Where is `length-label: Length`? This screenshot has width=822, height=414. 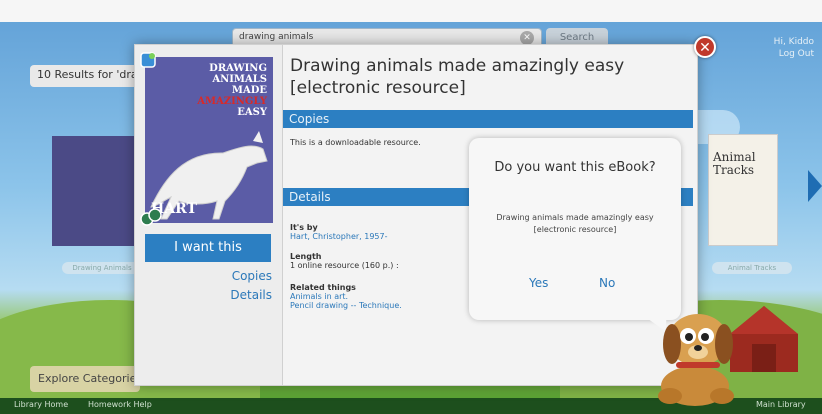
length-label: Length is located at coordinates (306, 256).